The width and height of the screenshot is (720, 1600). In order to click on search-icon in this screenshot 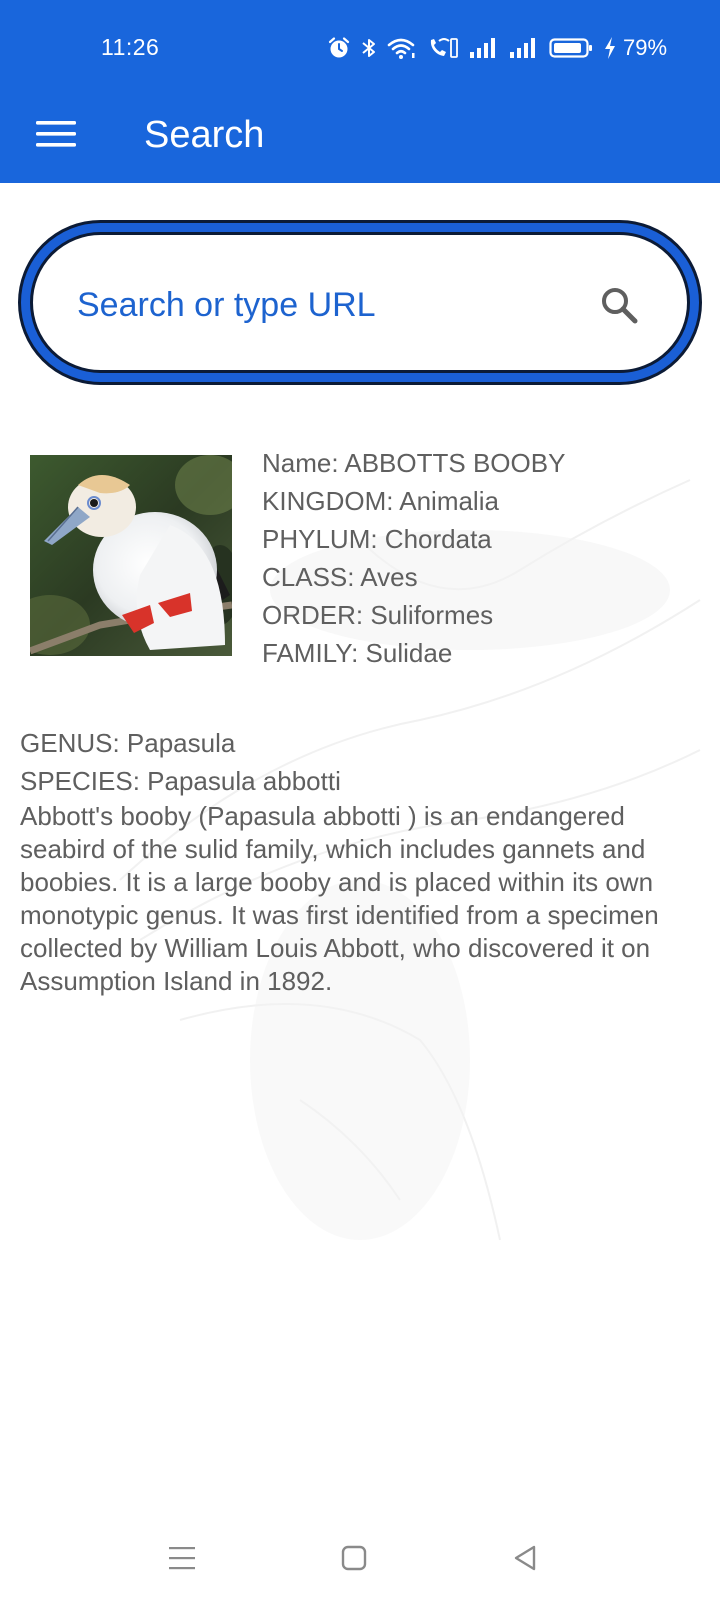, I will do `click(619, 307)`.